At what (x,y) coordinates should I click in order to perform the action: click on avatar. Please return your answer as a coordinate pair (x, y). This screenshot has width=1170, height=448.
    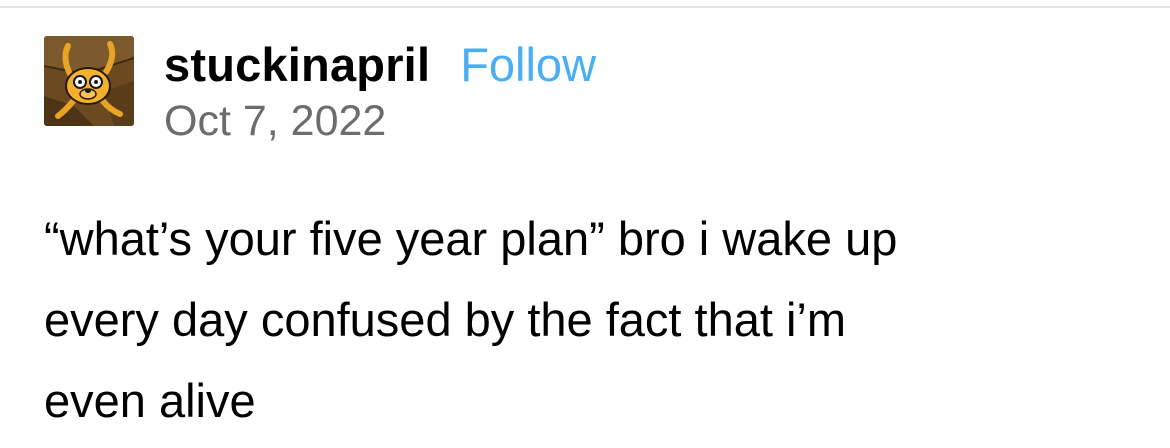
    Looking at the image, I should click on (89, 81).